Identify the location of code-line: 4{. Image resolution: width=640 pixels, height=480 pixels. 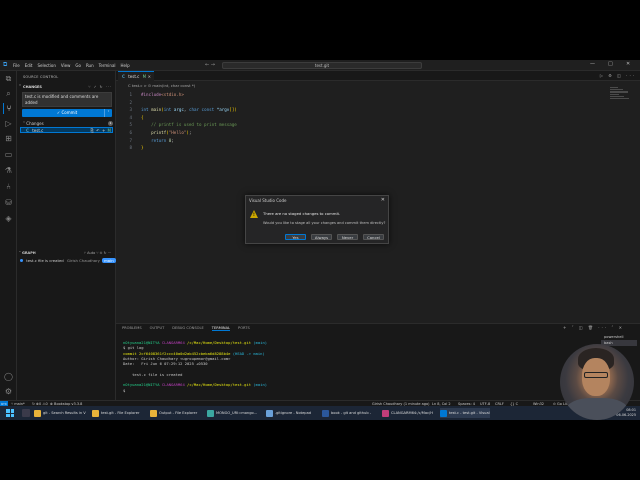
(378, 118).